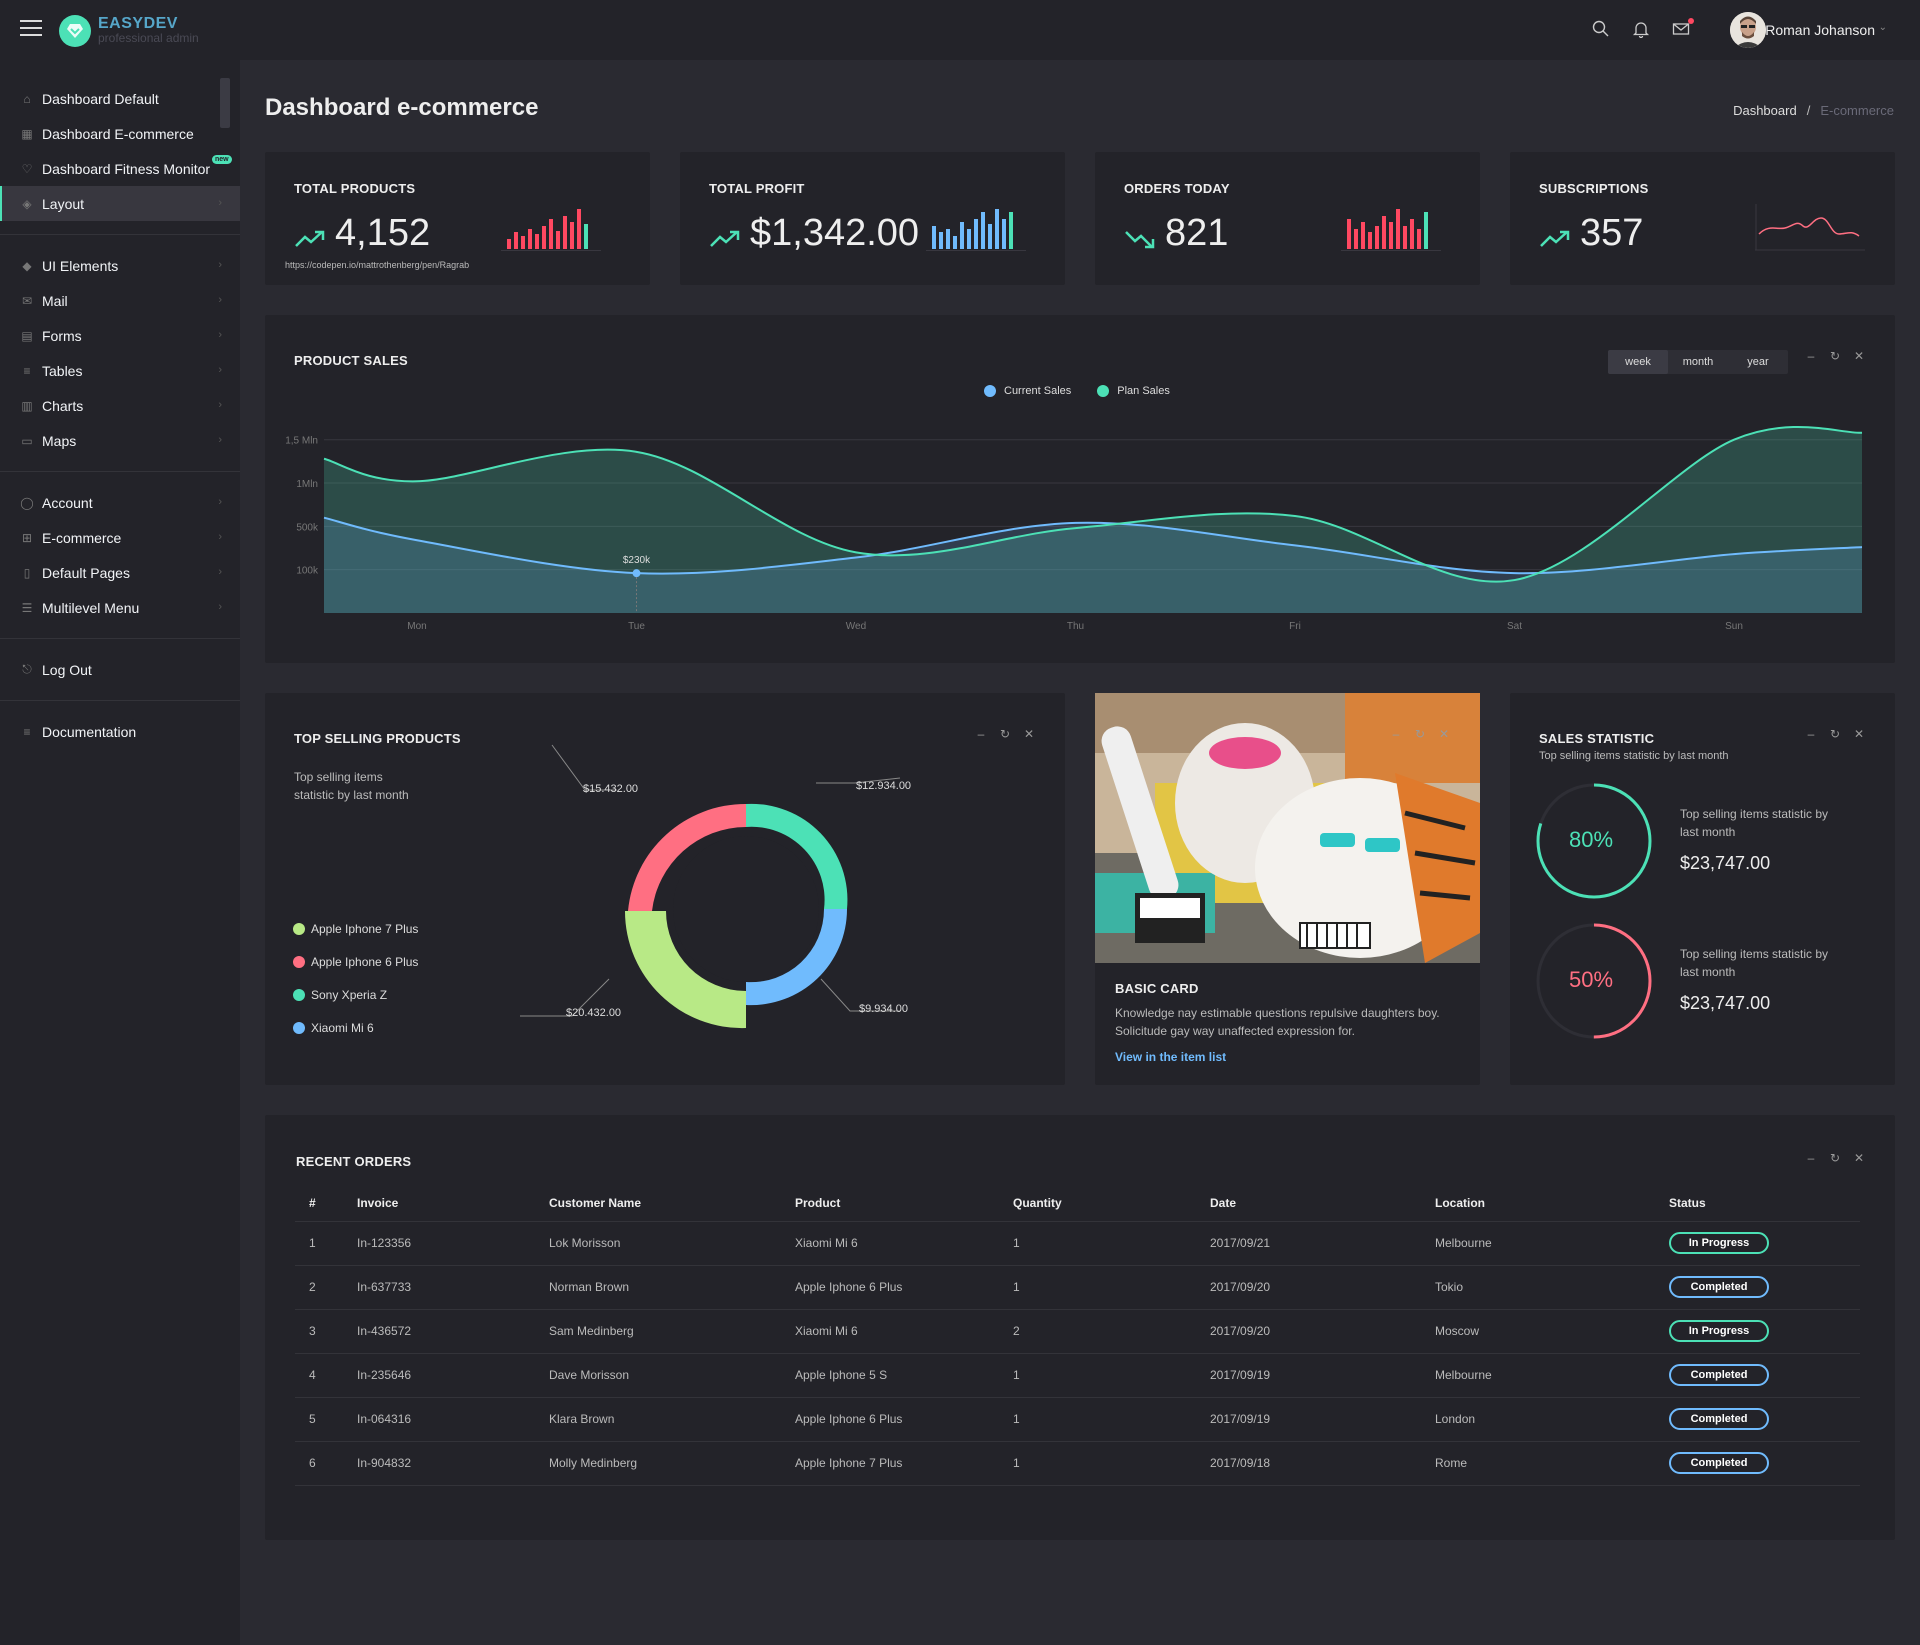 This screenshot has width=1920, height=1645. What do you see at coordinates (1683, 29) in the screenshot?
I see `mail-icon` at bounding box center [1683, 29].